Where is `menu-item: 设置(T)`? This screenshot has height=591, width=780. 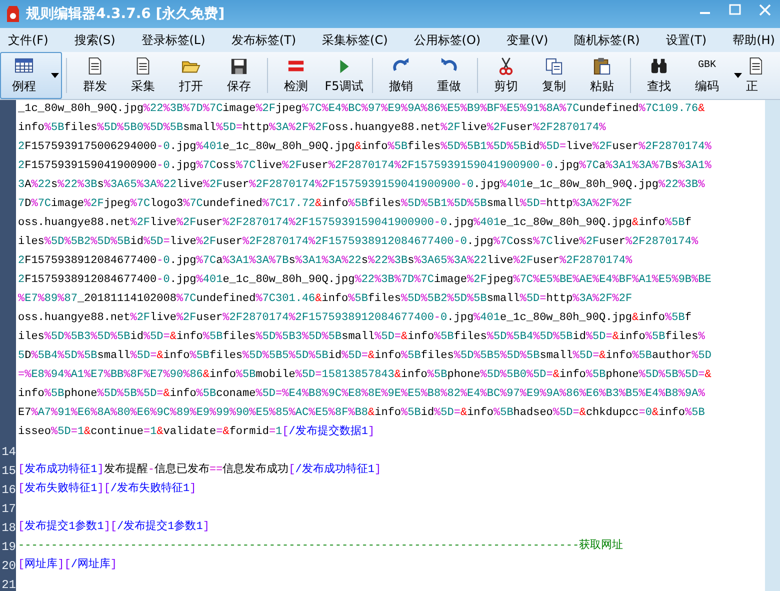 menu-item: 设置(T) is located at coordinates (686, 40).